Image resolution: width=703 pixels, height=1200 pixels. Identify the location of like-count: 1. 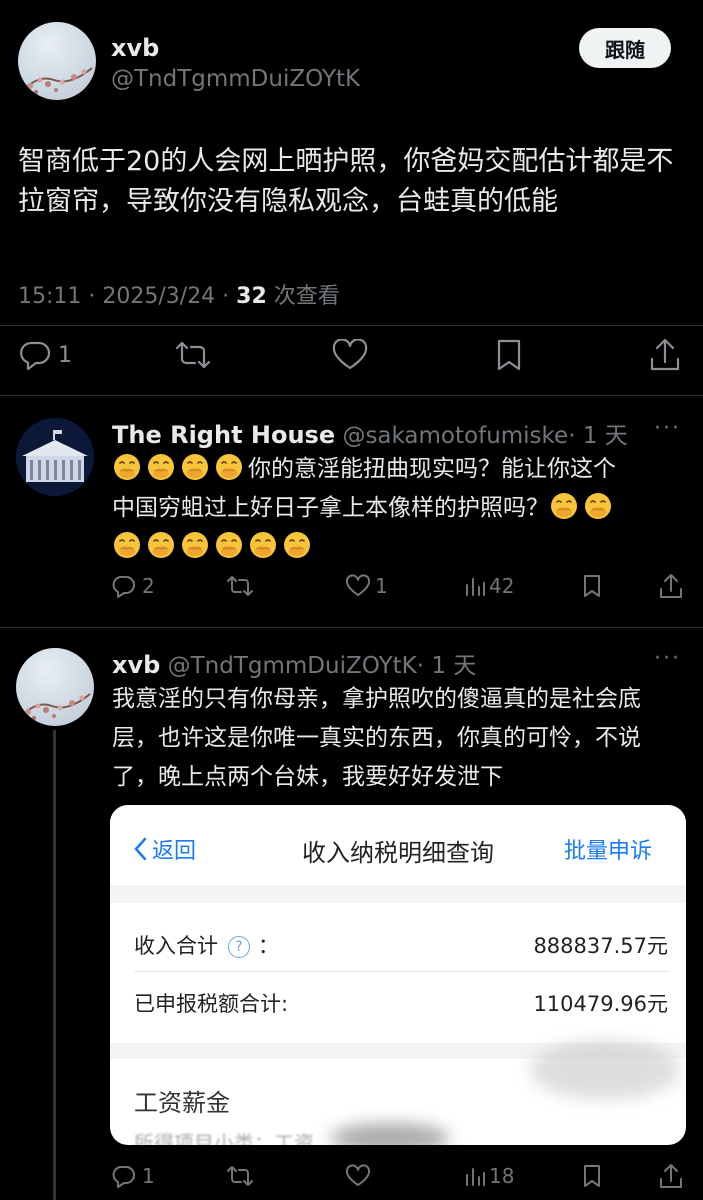
(381, 586).